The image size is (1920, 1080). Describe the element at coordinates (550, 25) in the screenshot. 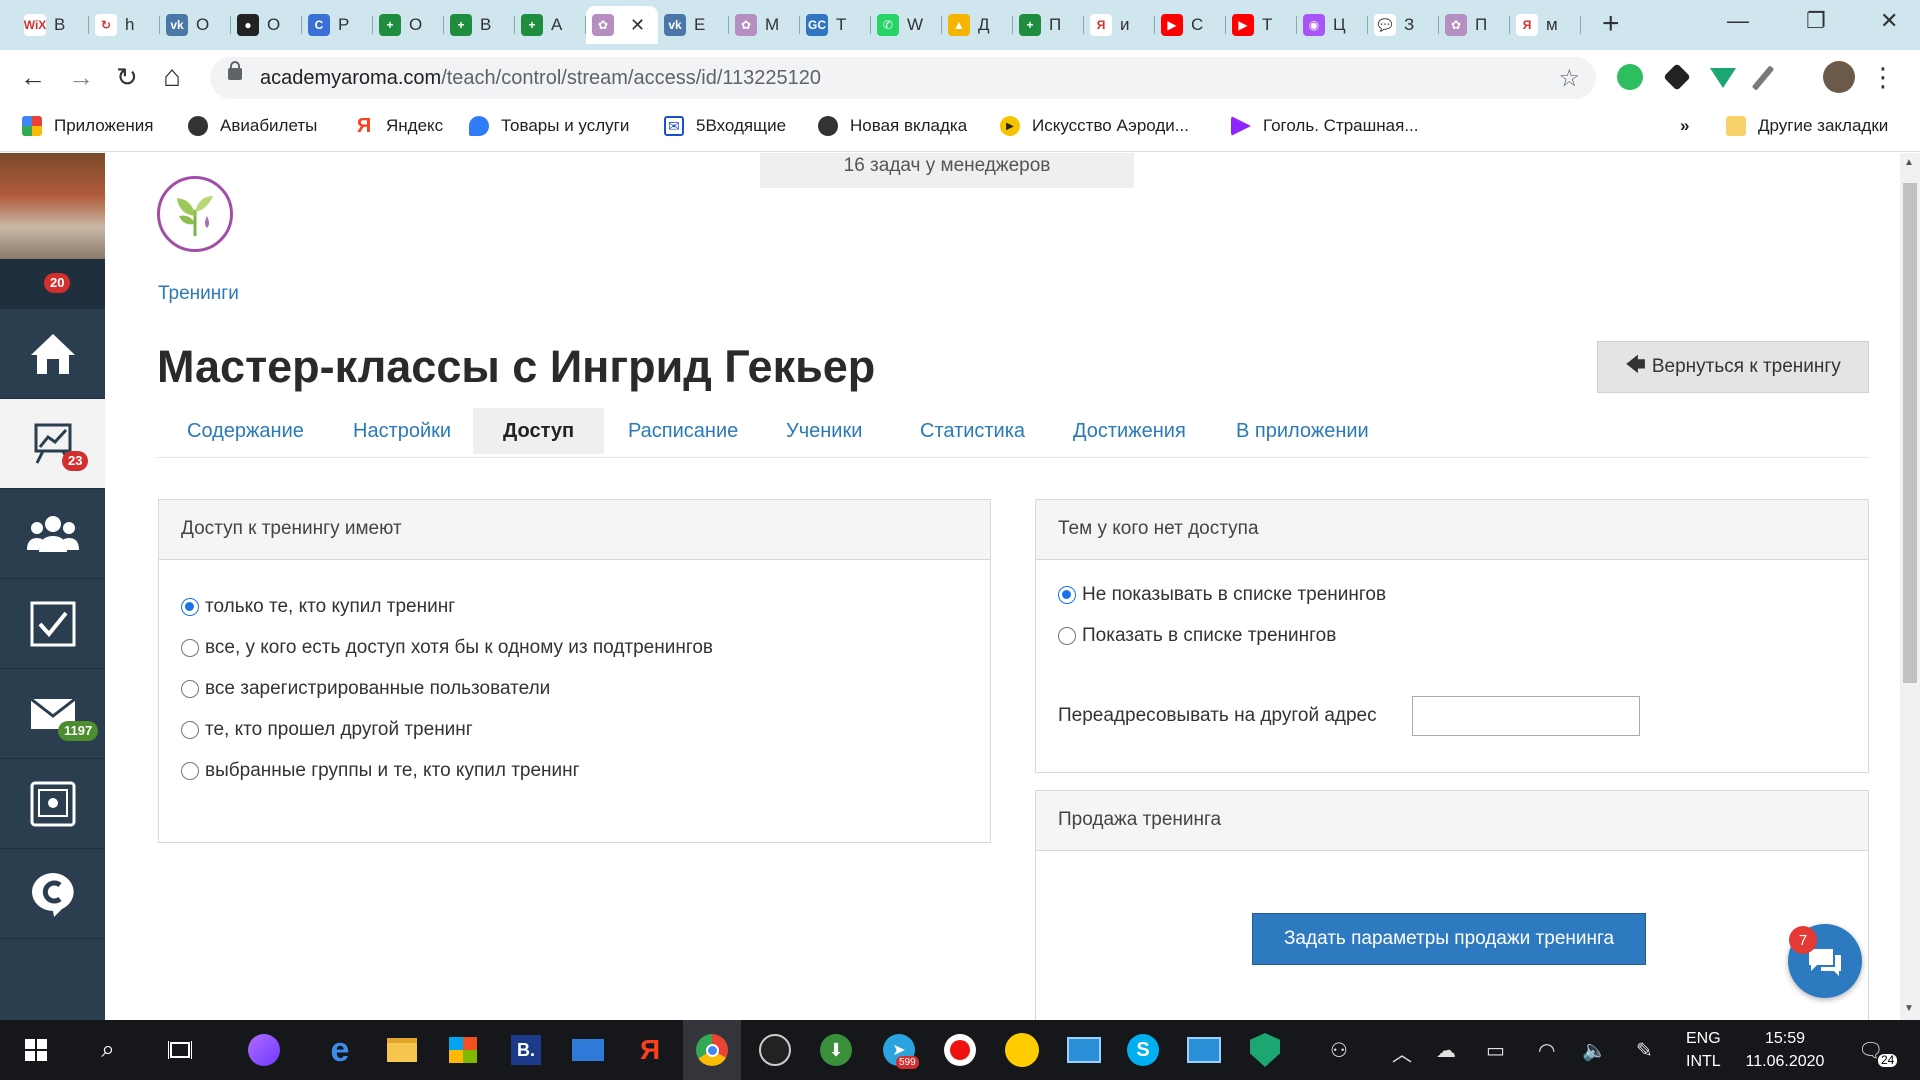

I see `browser-tab: + A` at that location.